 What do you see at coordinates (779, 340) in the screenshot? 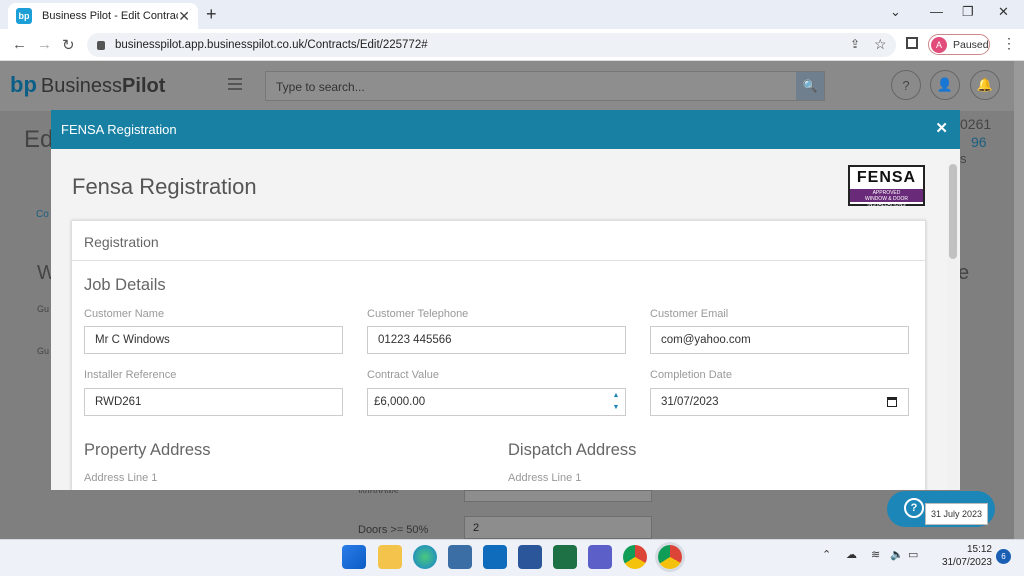
I see `customer-email-input: com@yahoo.com` at bounding box center [779, 340].